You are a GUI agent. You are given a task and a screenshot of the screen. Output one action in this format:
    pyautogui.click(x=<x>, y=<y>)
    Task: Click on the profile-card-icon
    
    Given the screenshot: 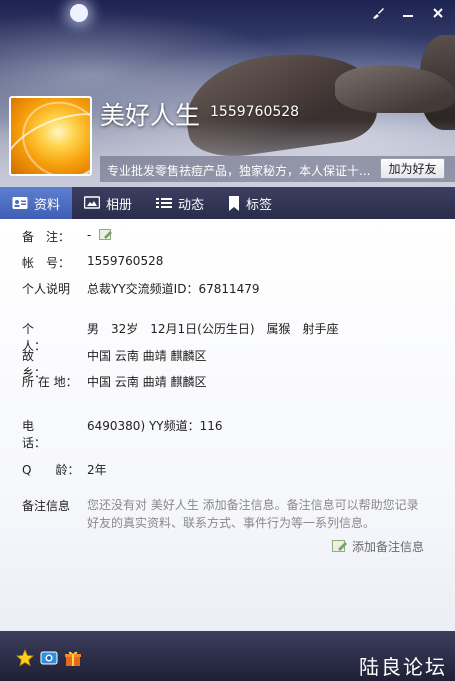 What is the action you would take?
    pyautogui.click(x=20, y=203)
    